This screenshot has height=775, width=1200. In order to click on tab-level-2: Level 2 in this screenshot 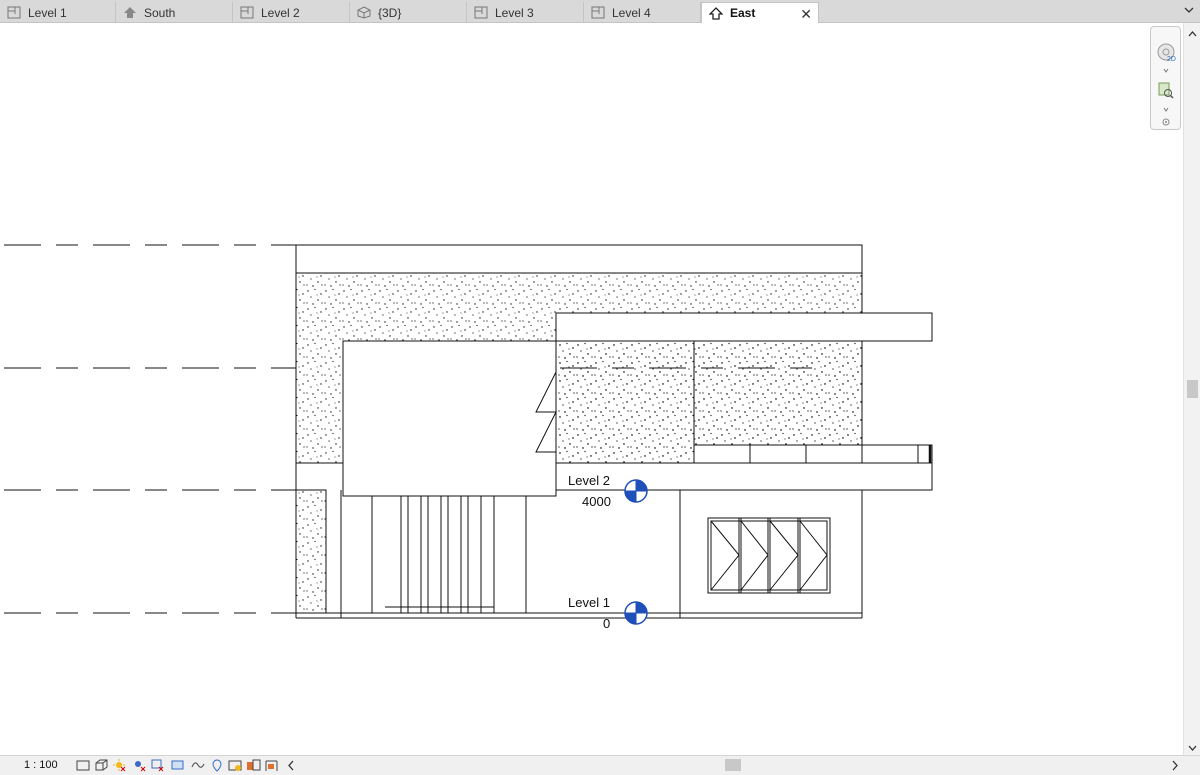, I will do `click(291, 12)`.